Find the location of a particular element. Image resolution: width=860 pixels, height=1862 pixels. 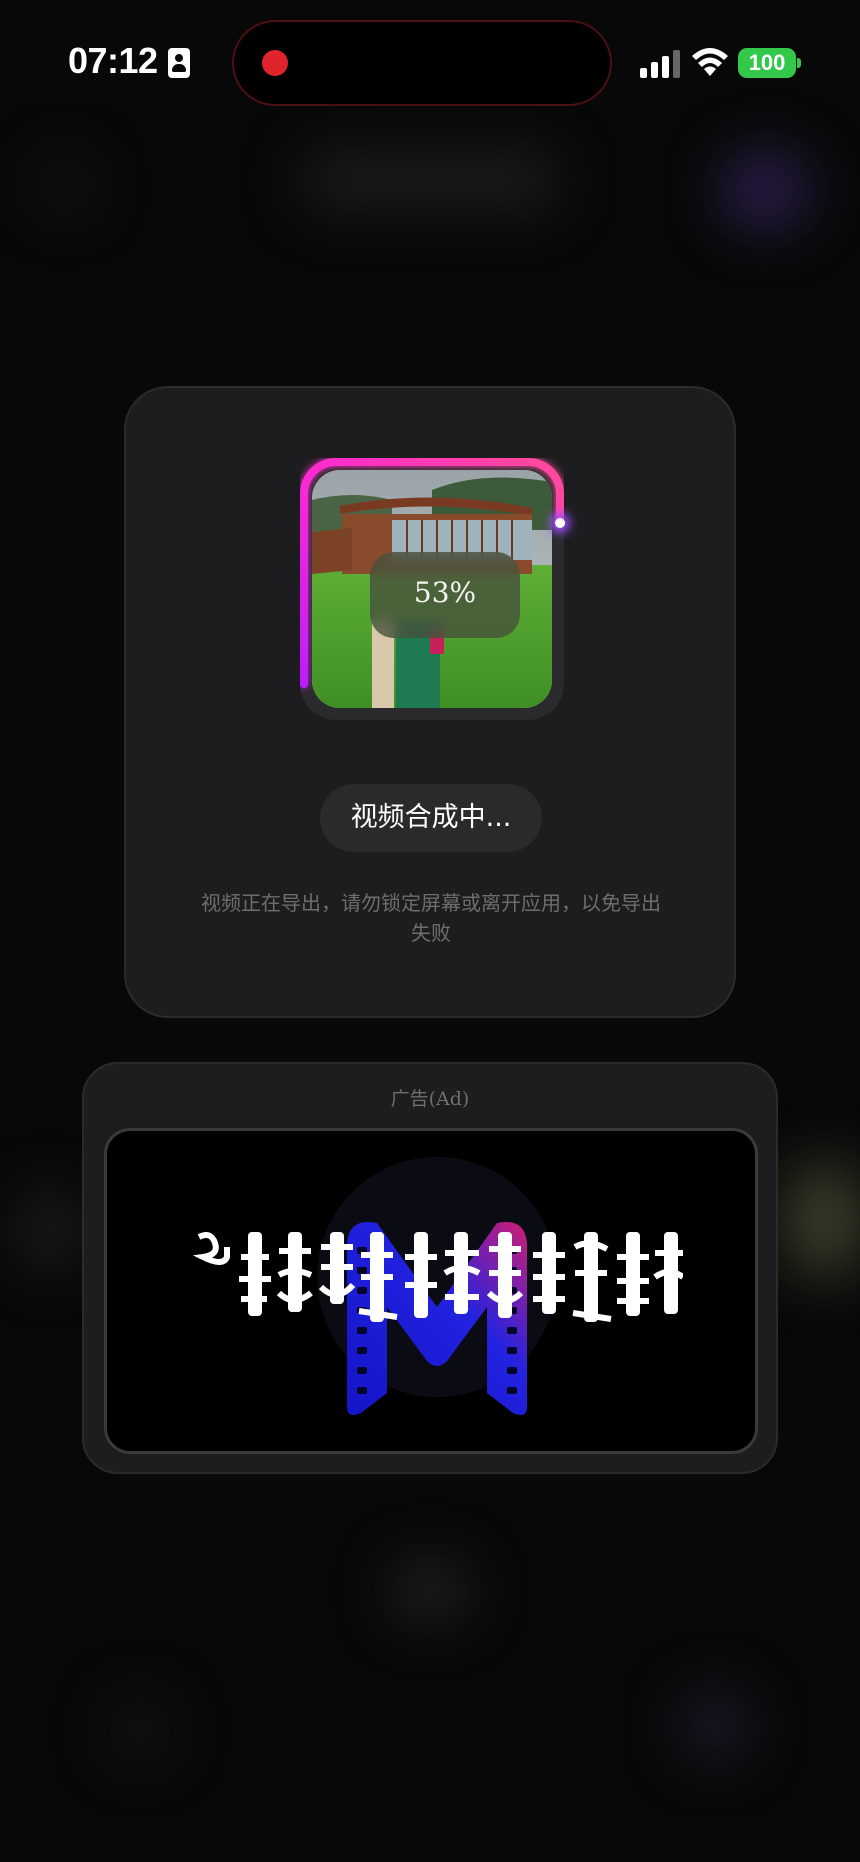

export-warning-text: 视频正在导出，请勿锁定屏幕或离开应用，以免导出失败 is located at coordinates (431, 918).